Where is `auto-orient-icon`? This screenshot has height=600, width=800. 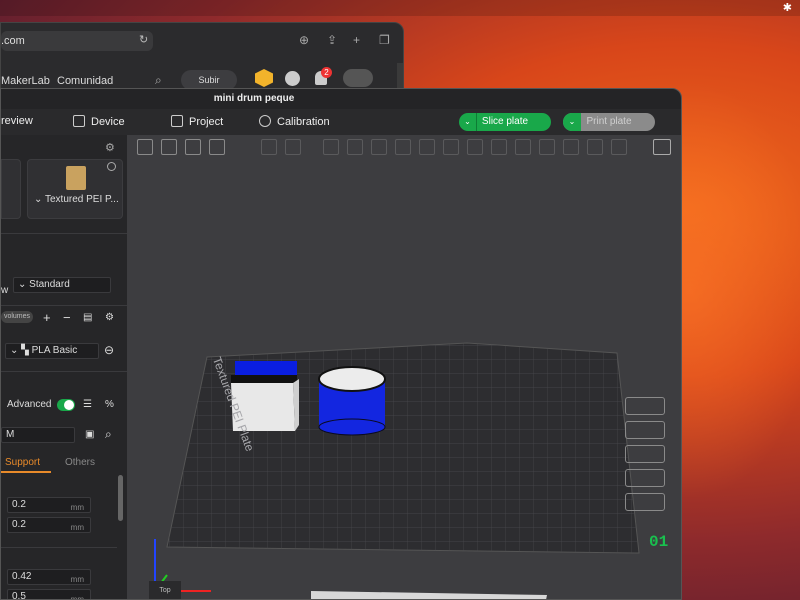
auto-orient-icon is located at coordinates (645, 430).